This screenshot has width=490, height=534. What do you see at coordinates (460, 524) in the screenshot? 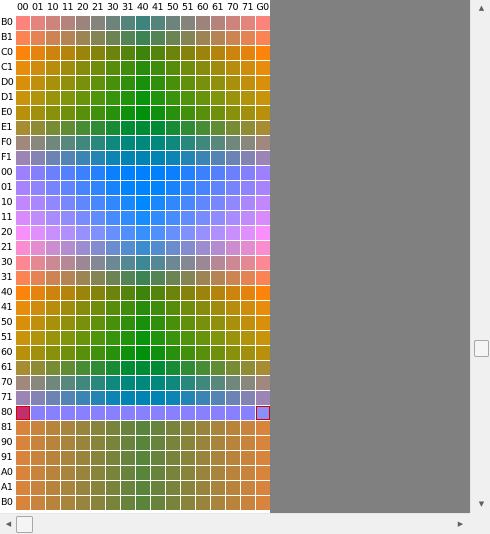
I see `scroll-right-button: ▶` at bounding box center [460, 524].